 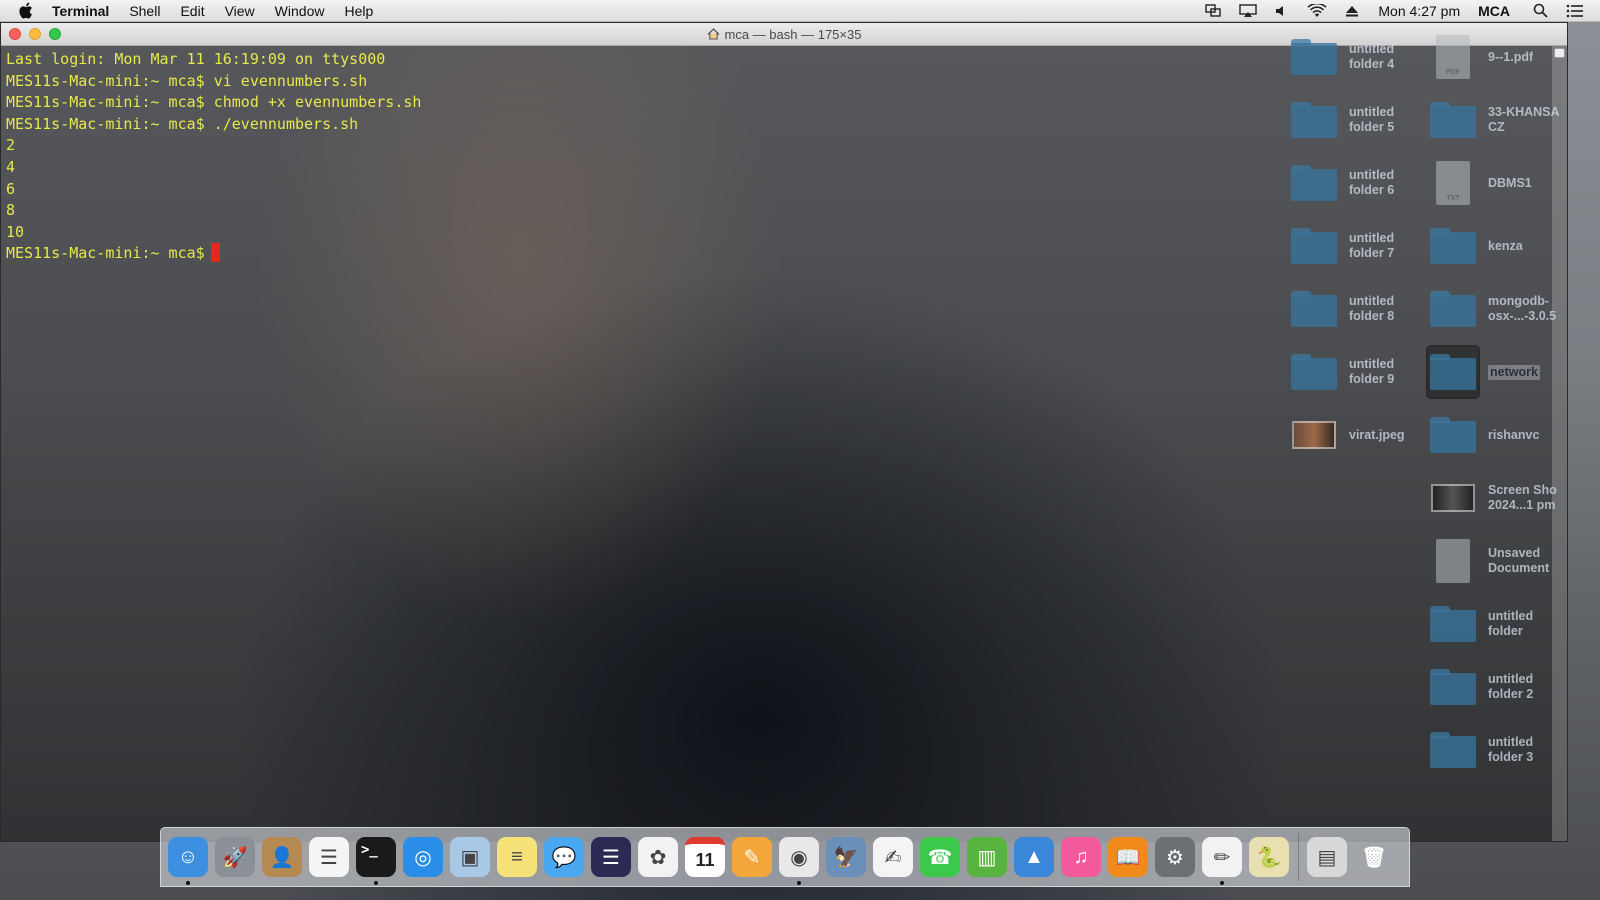 I want to click on python-launcher-icon: 🐍, so click(x=1269, y=857).